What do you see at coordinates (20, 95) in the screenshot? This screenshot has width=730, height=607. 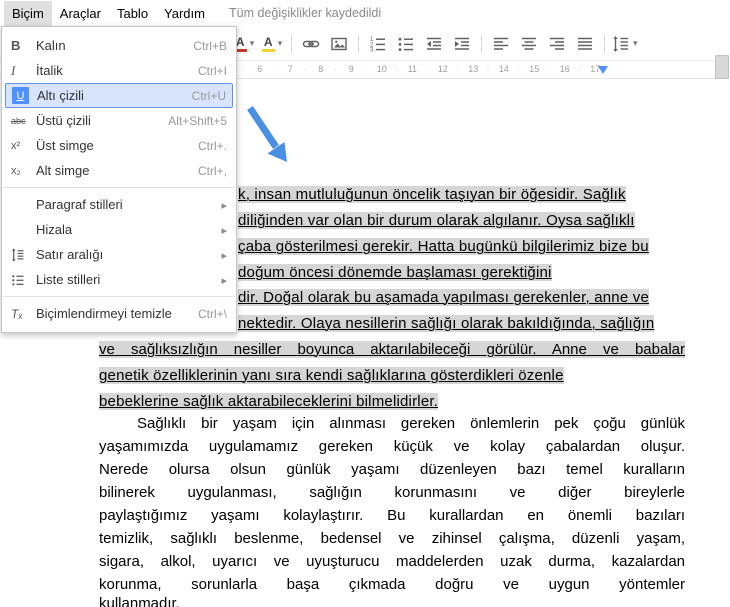 I see `underline-icon: U` at bounding box center [20, 95].